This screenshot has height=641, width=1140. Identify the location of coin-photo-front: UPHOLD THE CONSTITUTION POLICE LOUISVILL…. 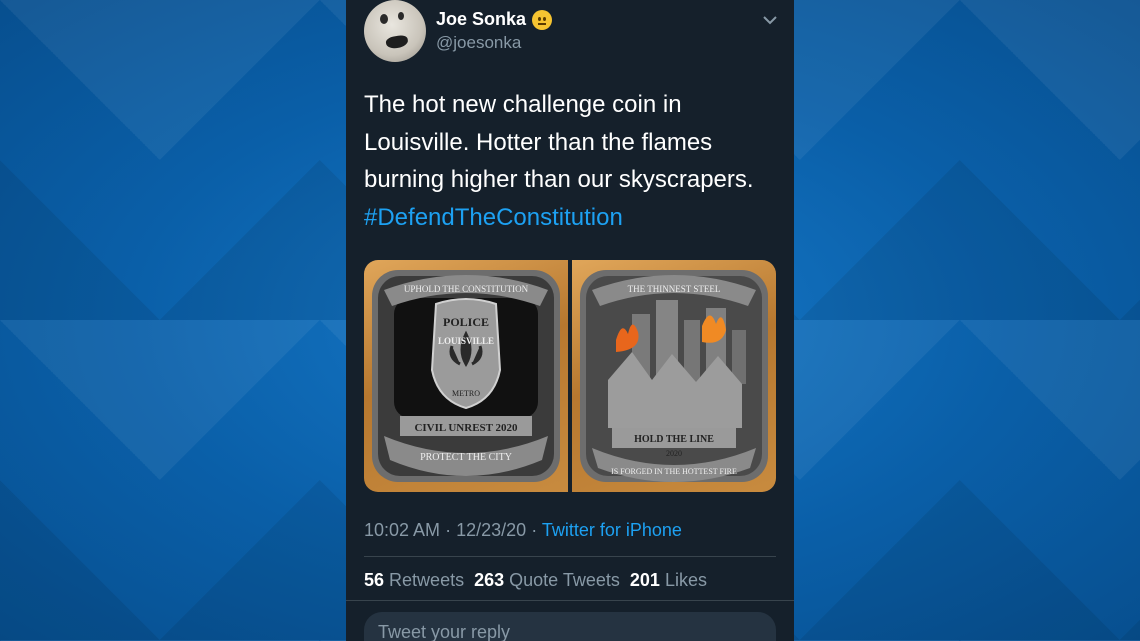
(466, 376).